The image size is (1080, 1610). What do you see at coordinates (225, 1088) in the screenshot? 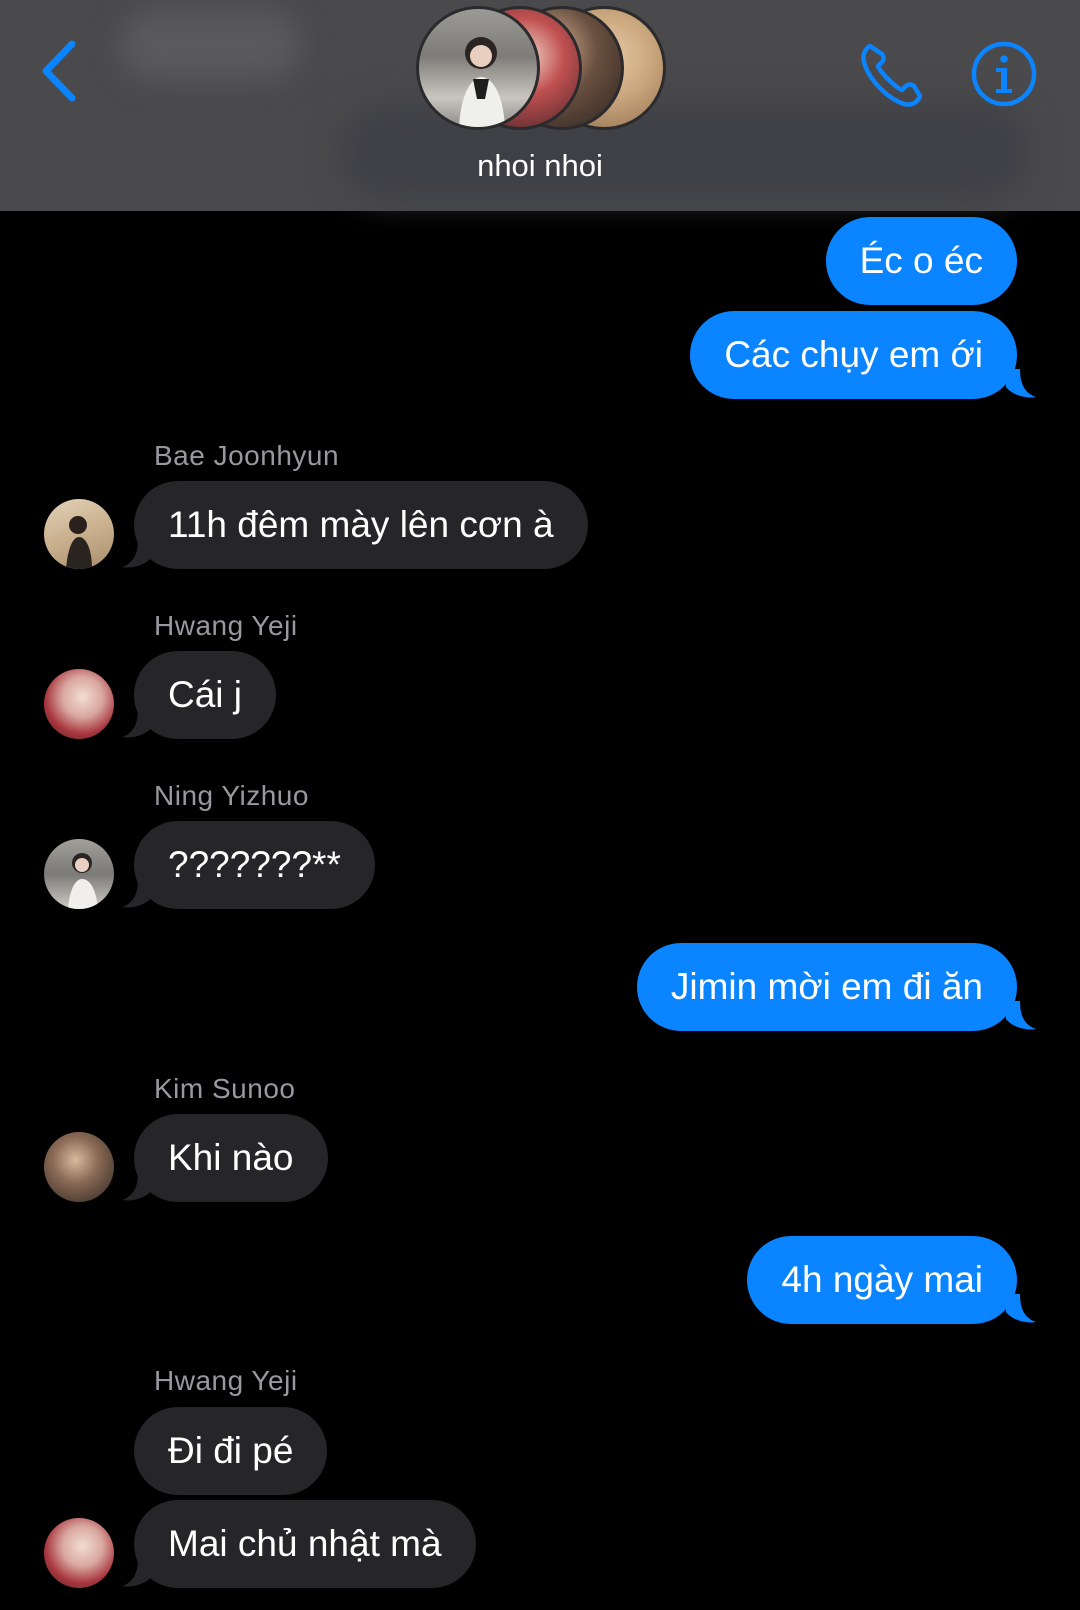
I see `sender-name: Kim Sunoo` at bounding box center [225, 1088].